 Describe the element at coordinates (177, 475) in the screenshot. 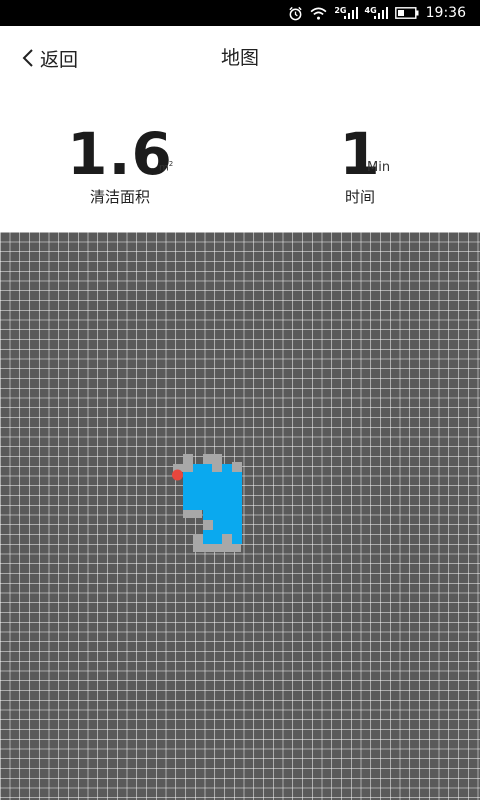

I see `robot-position-marker` at that location.